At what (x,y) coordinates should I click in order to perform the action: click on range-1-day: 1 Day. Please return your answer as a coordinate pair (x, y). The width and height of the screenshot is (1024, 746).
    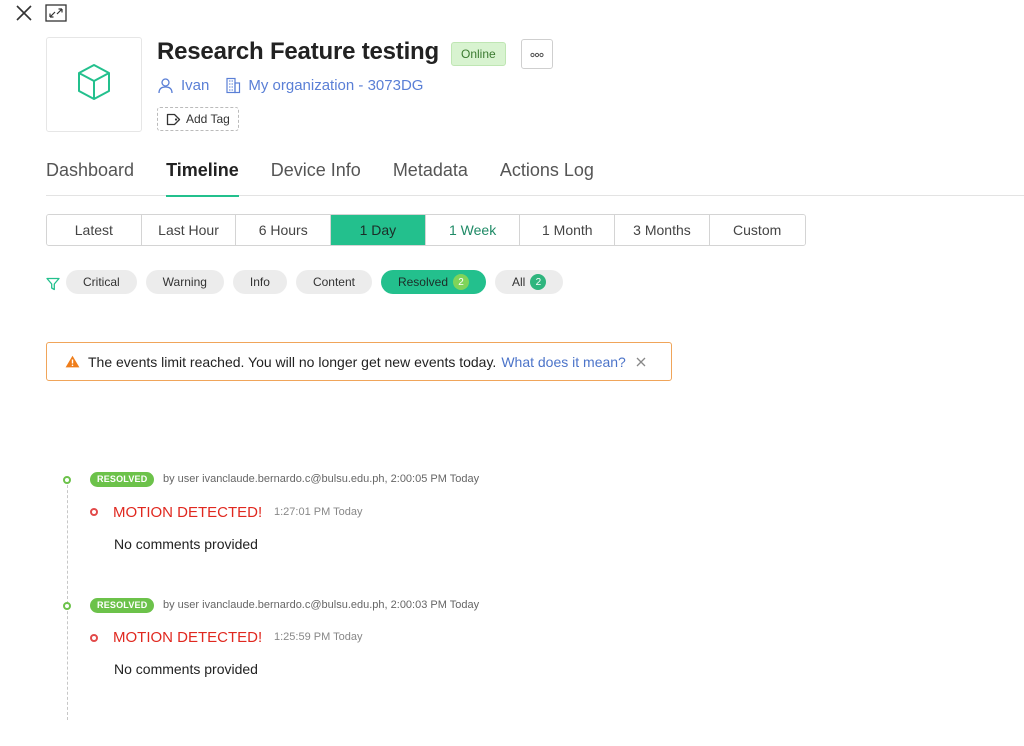
    Looking at the image, I should click on (378, 230).